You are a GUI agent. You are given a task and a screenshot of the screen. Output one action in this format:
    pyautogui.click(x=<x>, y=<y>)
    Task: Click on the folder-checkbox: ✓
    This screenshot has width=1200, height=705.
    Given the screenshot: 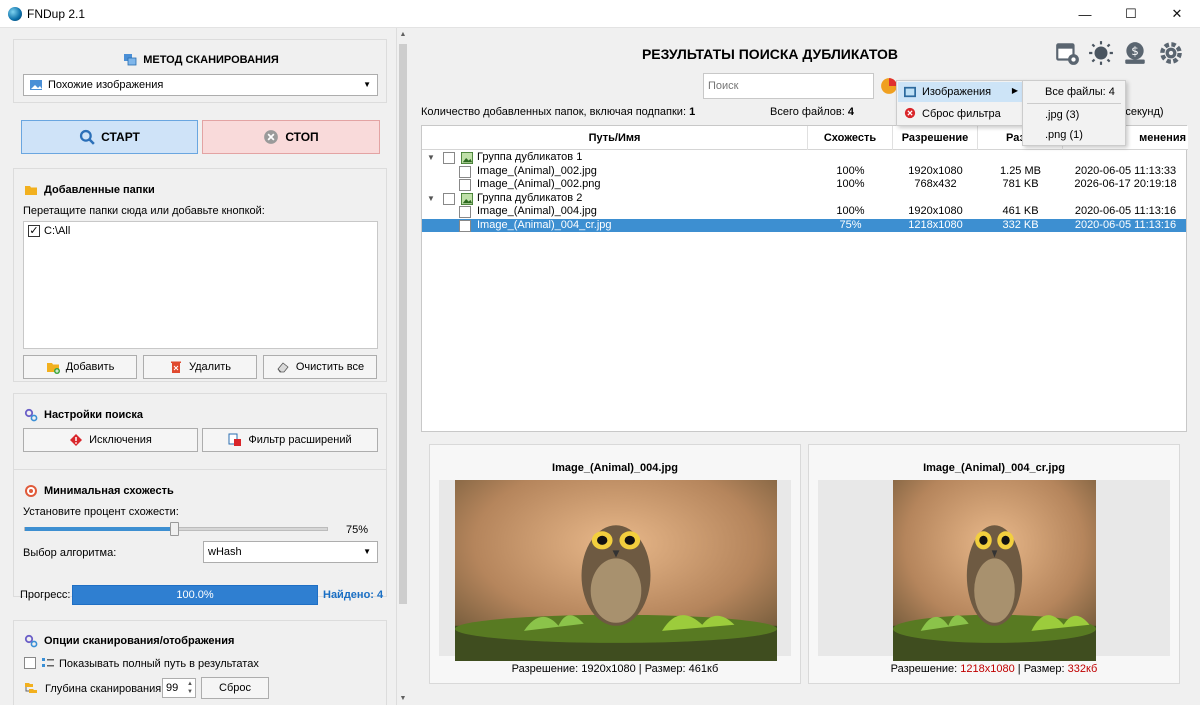 What is the action you would take?
    pyautogui.click(x=34, y=231)
    